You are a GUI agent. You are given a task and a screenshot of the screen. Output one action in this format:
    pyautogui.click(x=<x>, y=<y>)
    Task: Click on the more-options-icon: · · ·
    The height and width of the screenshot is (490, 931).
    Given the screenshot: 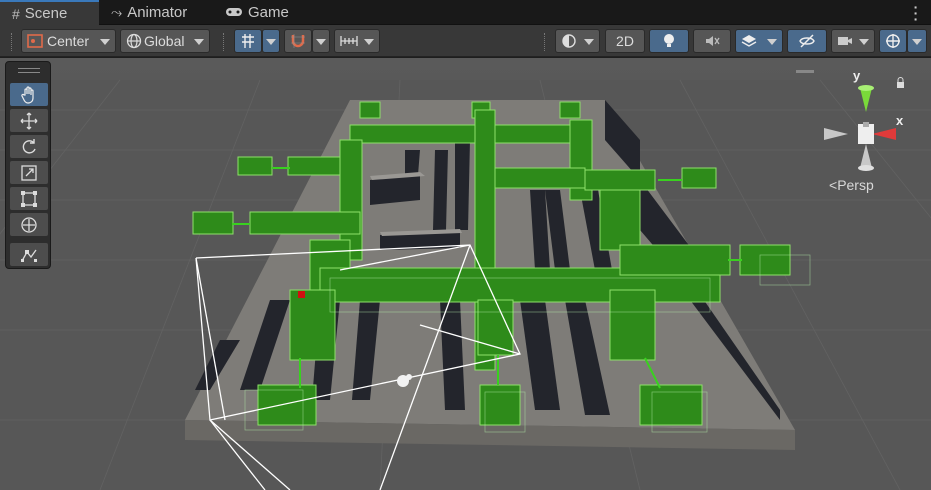 What is the action you would take?
    pyautogui.click(x=916, y=13)
    